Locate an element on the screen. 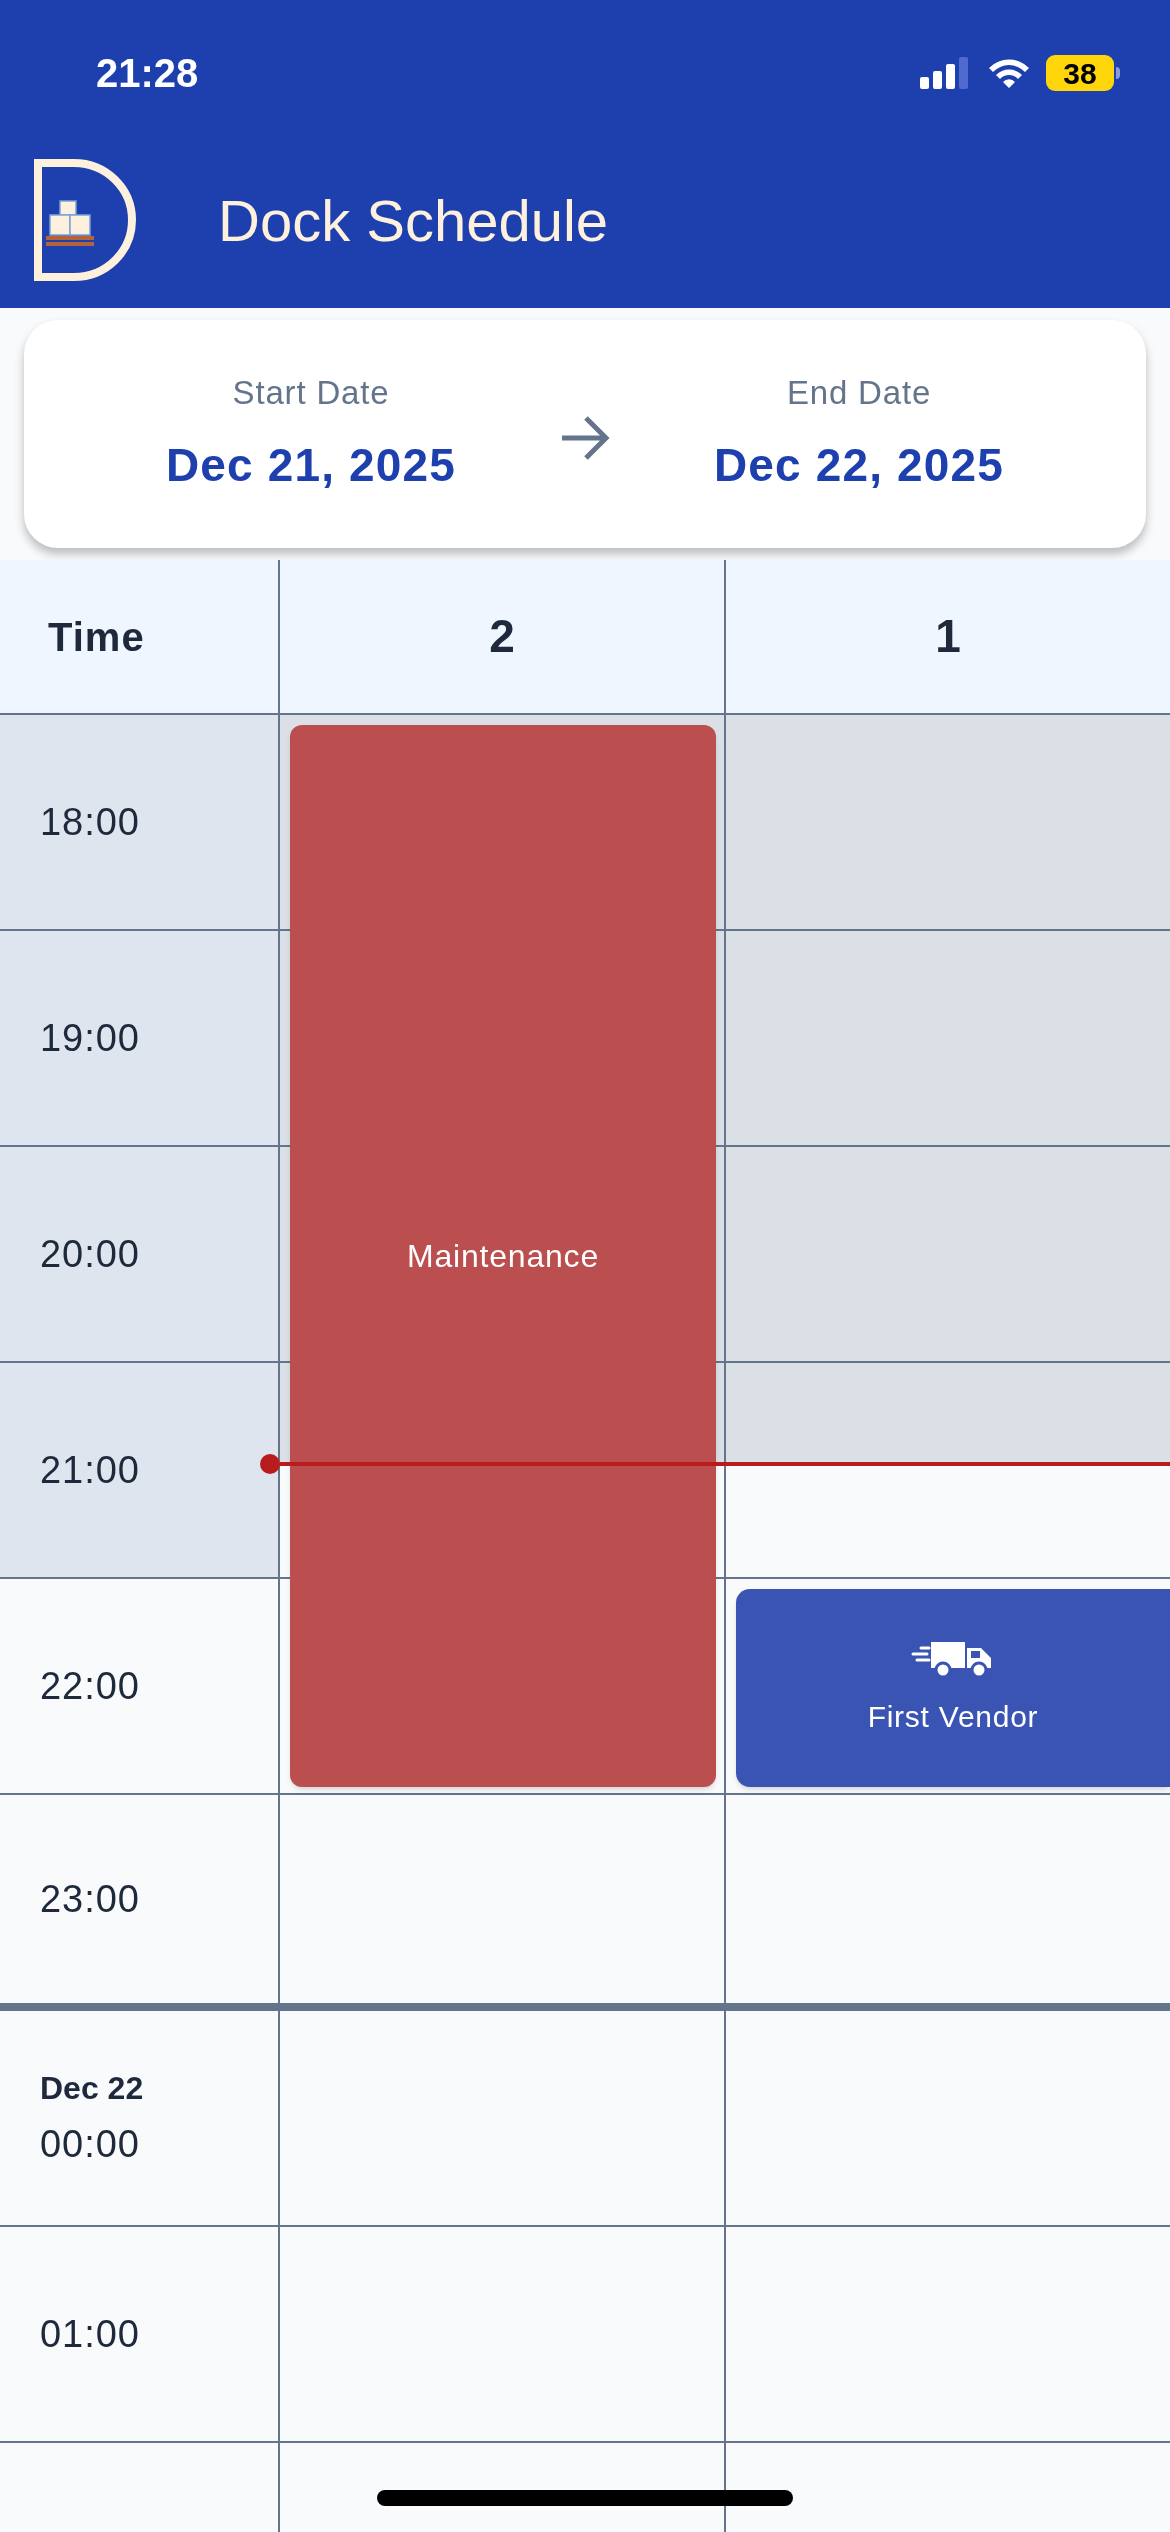  app-title: Dock Schedule is located at coordinates (413, 220).